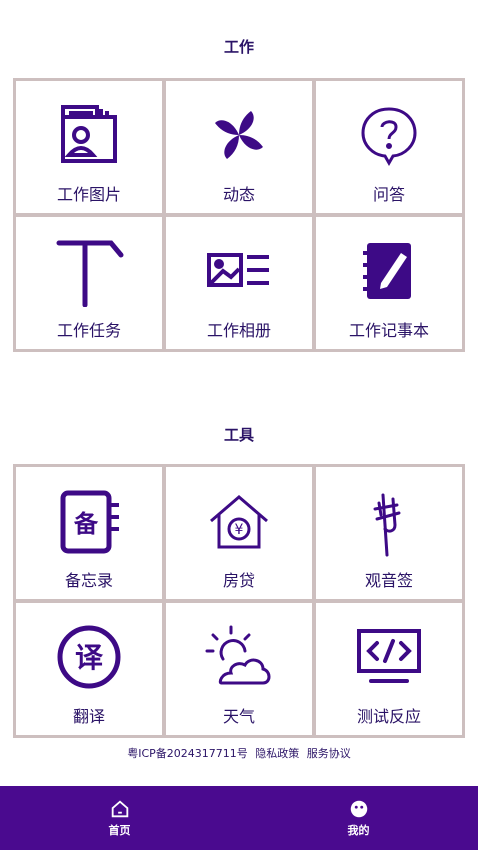 The width and height of the screenshot is (478, 850). Describe the element at coordinates (238, 435) in the screenshot. I see `tools-section-title: 工具` at that location.